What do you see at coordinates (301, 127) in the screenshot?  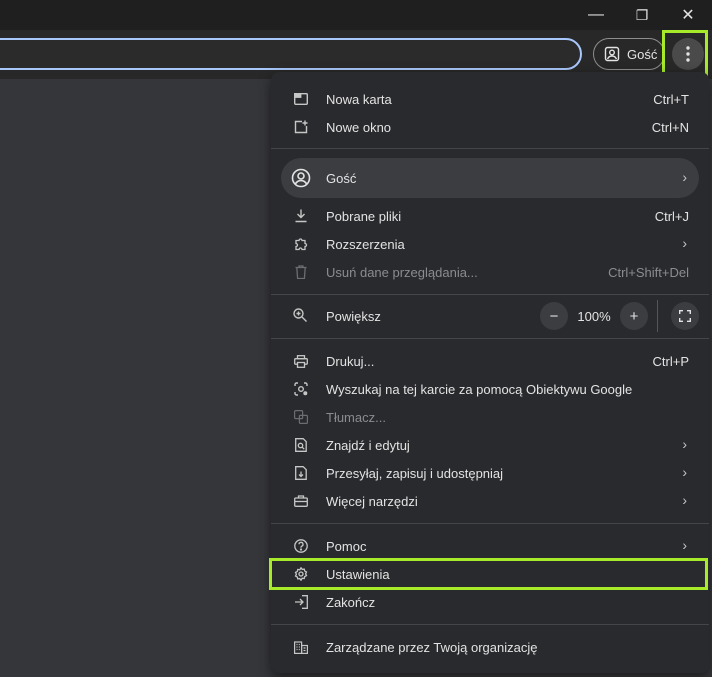 I see `new-window-icon` at bounding box center [301, 127].